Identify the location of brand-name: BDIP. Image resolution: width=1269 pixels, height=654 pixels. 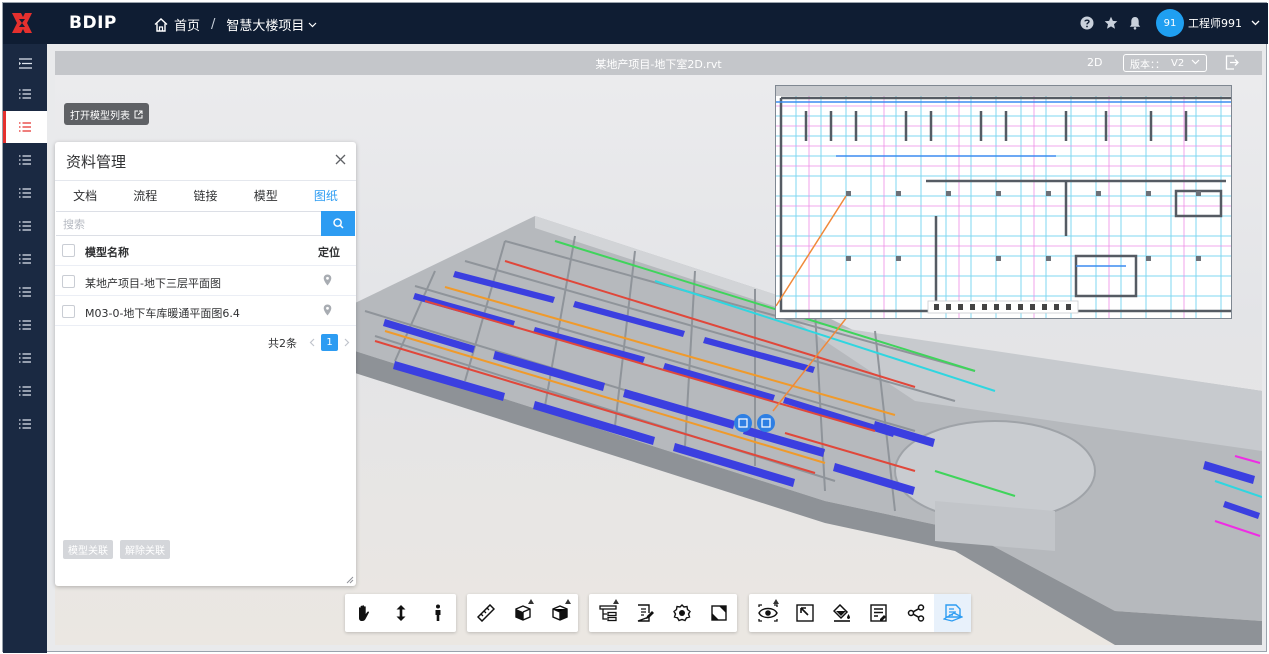
(93, 23).